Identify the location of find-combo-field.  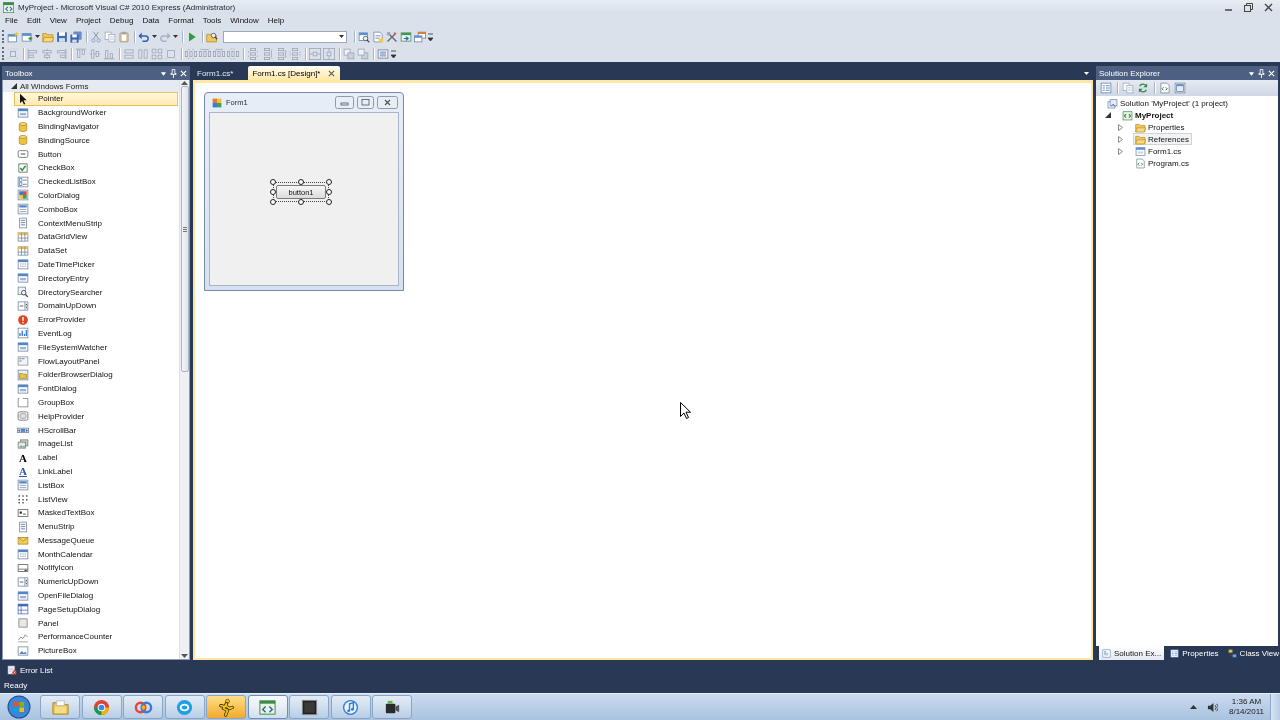
(285, 36).